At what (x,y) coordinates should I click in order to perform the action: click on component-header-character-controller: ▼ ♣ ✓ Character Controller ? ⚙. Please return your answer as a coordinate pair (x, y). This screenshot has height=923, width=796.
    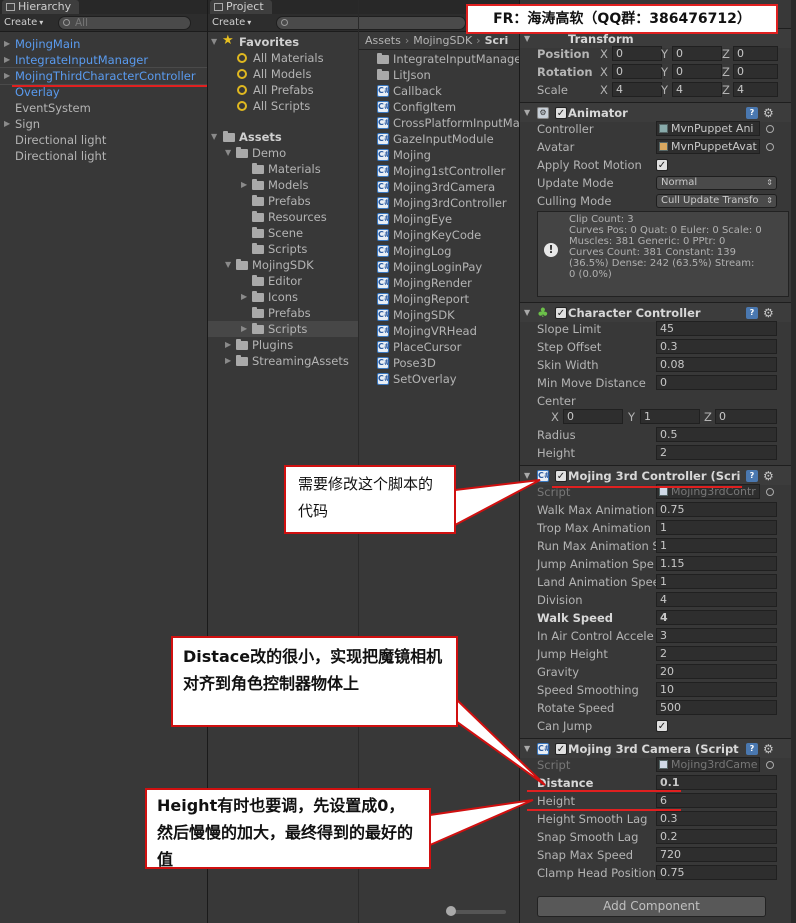
    Looking at the image, I should click on (658, 312).